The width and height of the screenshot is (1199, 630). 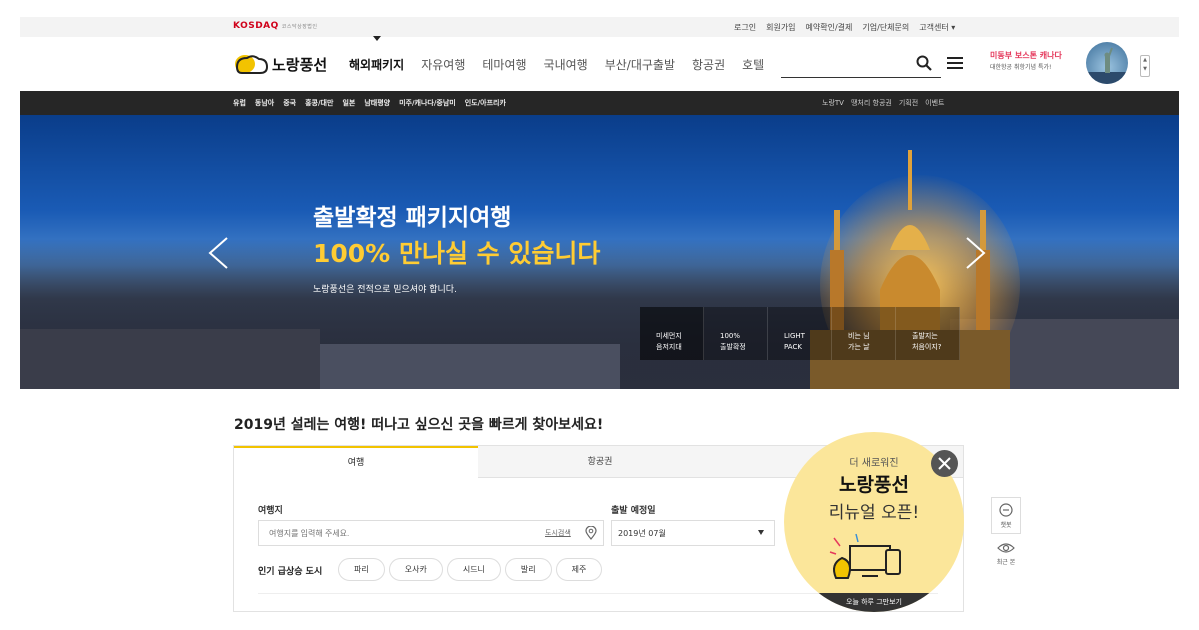 I want to click on region-europe: 유럽, so click(x=239, y=103).